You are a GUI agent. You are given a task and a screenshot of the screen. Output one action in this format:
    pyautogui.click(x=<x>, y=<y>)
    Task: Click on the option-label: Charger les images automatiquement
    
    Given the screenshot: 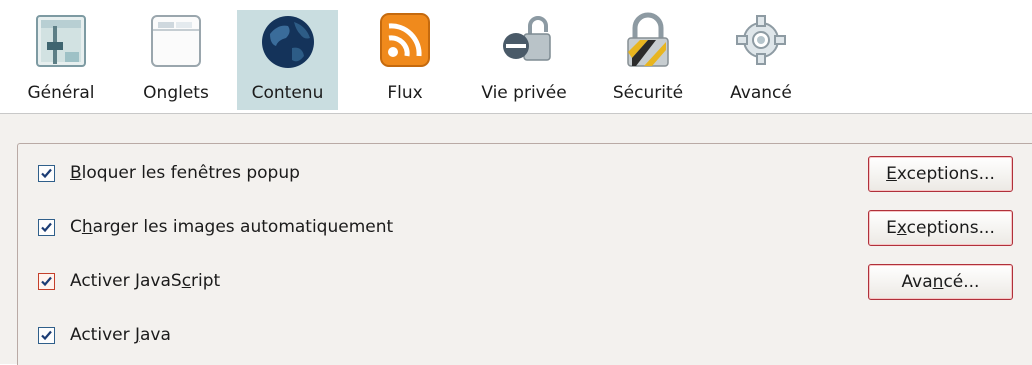 What is the action you would take?
    pyautogui.click(x=232, y=227)
    